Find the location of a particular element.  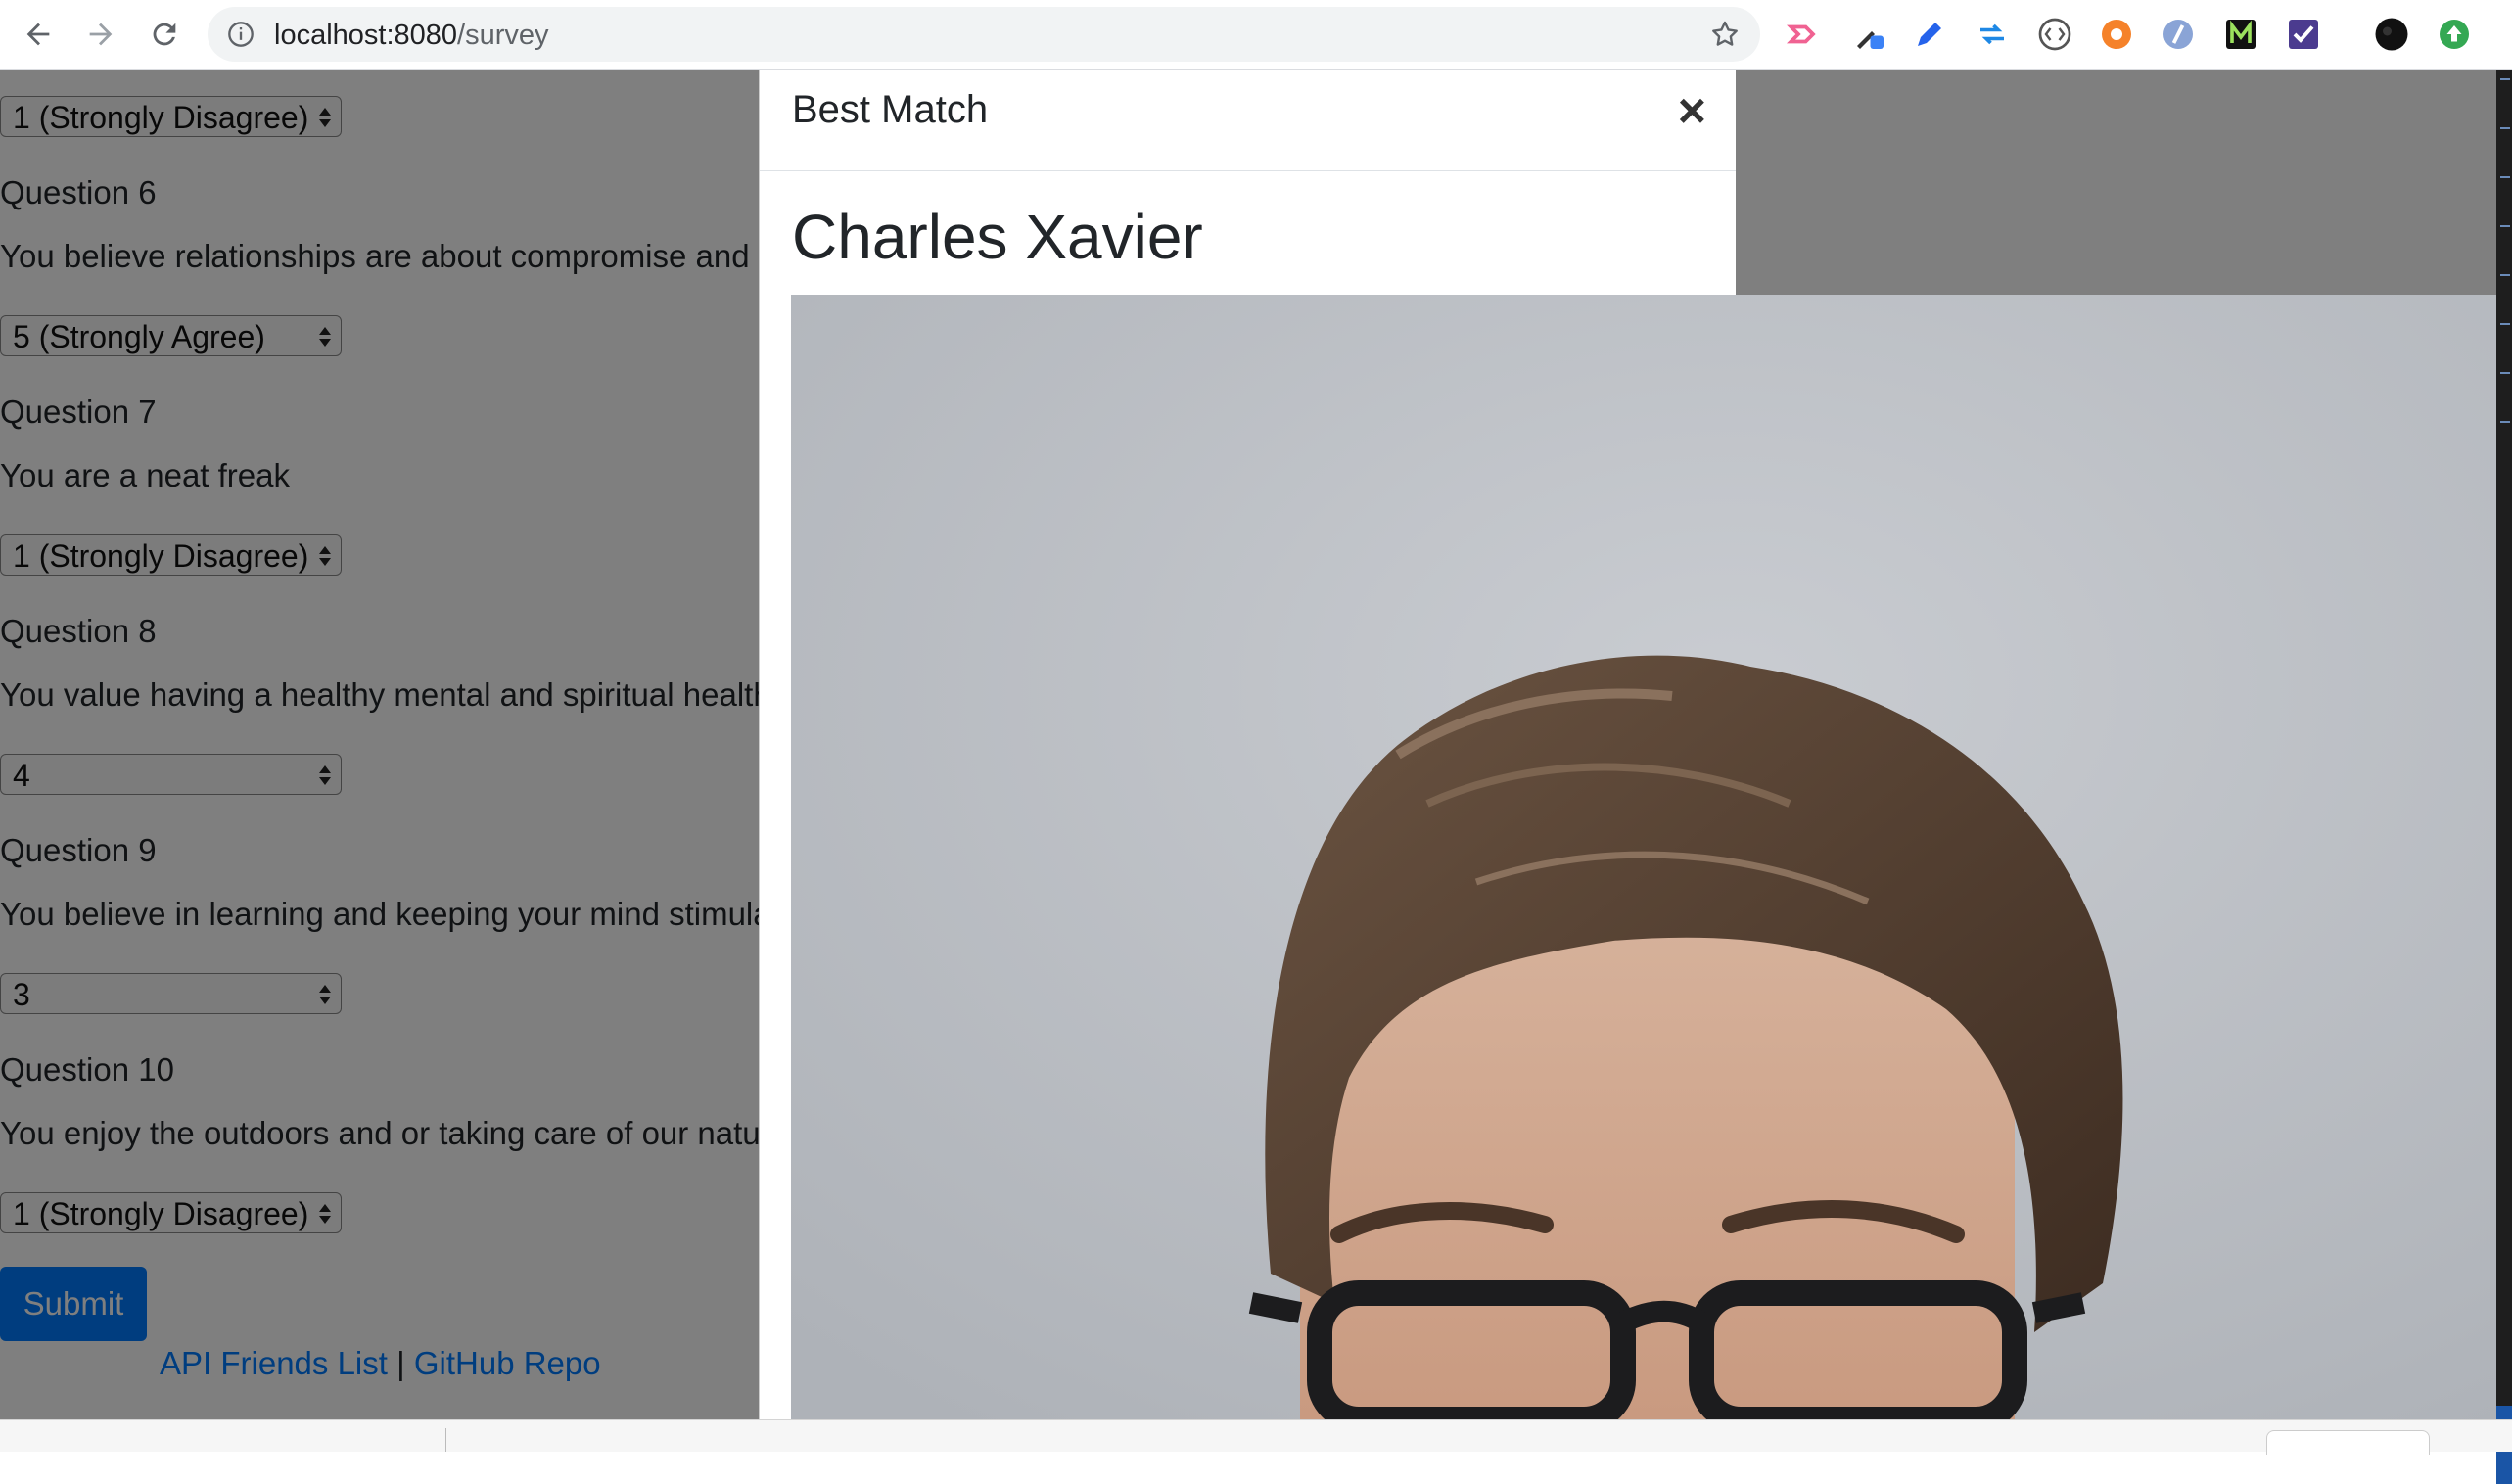

arrow-right-icon is located at coordinates (101, 34).